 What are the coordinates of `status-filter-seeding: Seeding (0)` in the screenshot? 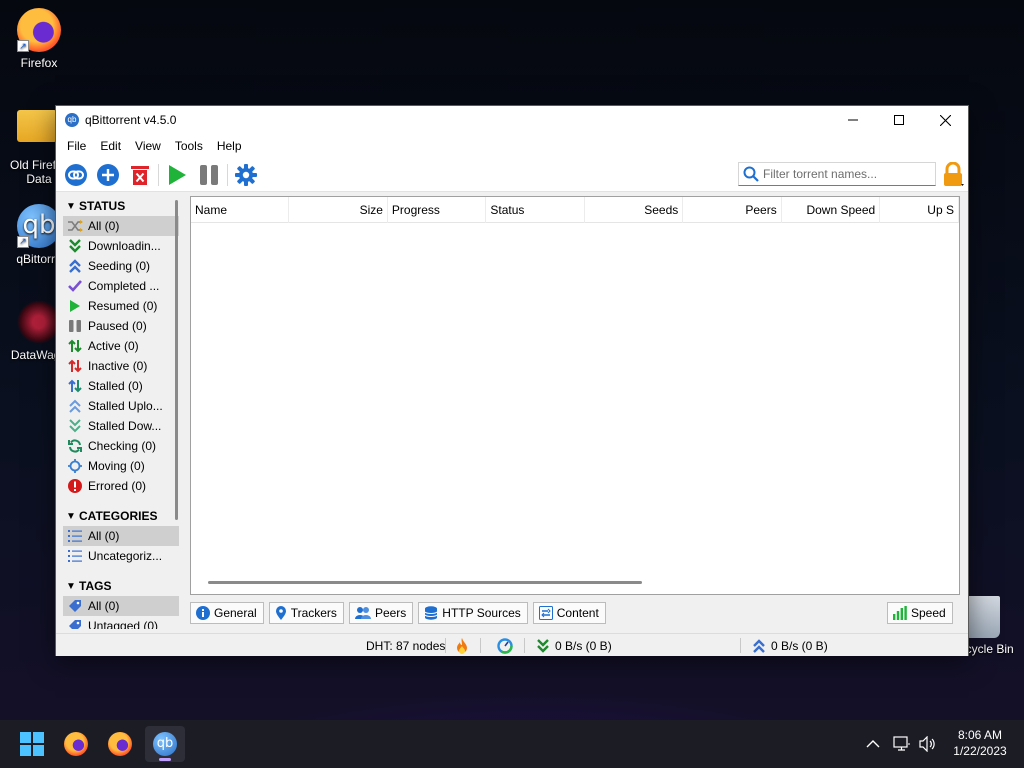 It's located at (121, 266).